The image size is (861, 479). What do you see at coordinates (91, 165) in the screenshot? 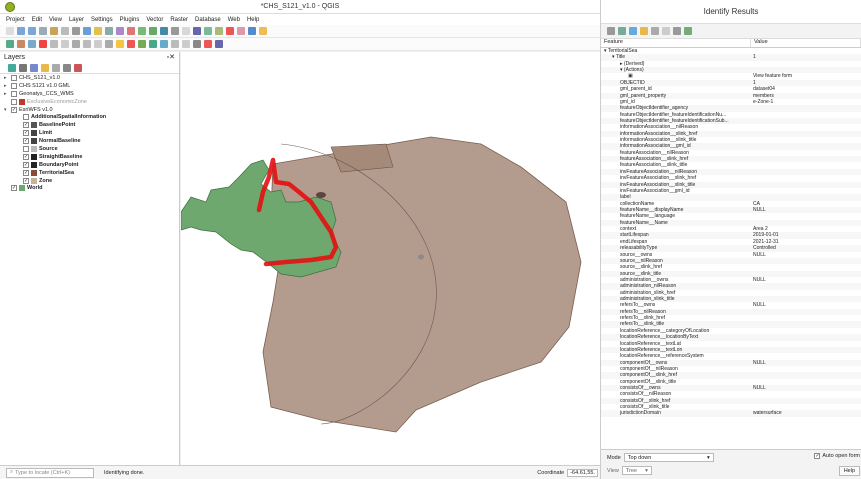
I see `layer-row: ✓ BoundaryPoint` at bounding box center [91, 165].